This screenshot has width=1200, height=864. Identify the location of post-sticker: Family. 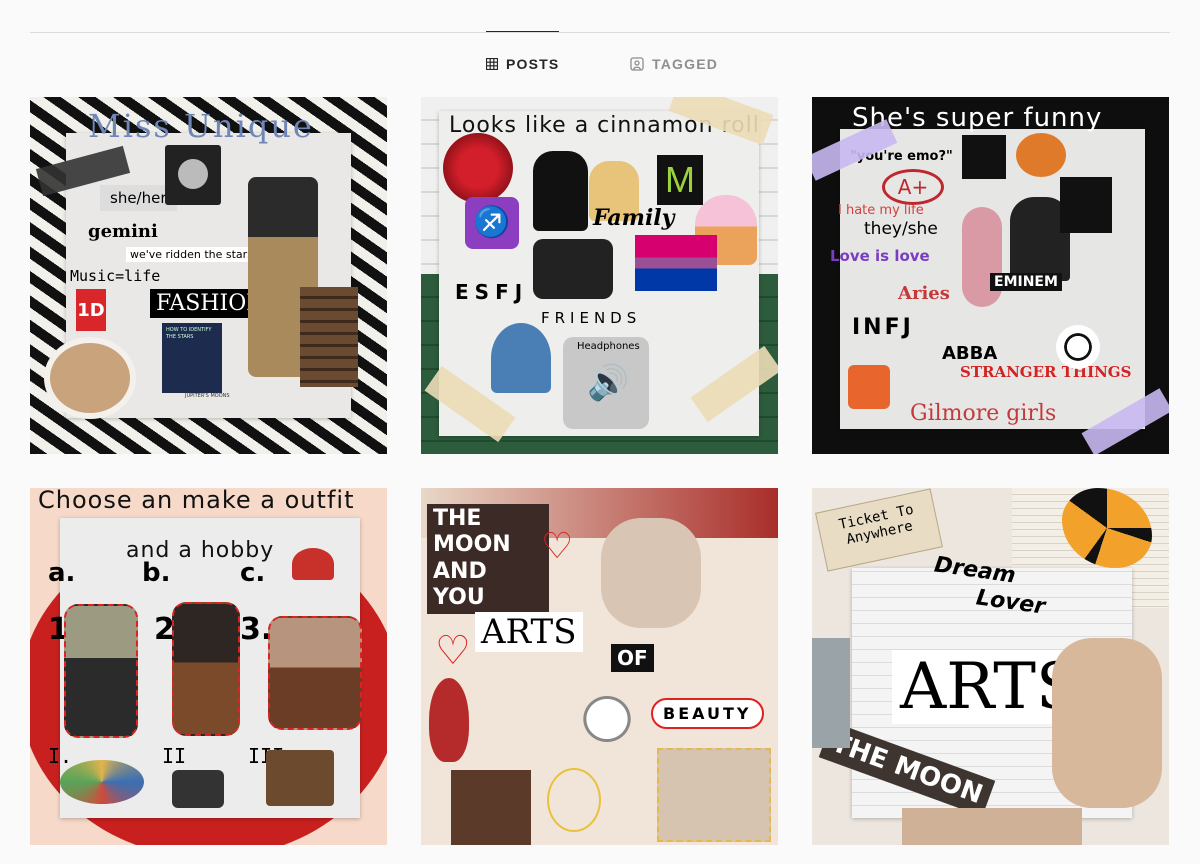
(634, 218).